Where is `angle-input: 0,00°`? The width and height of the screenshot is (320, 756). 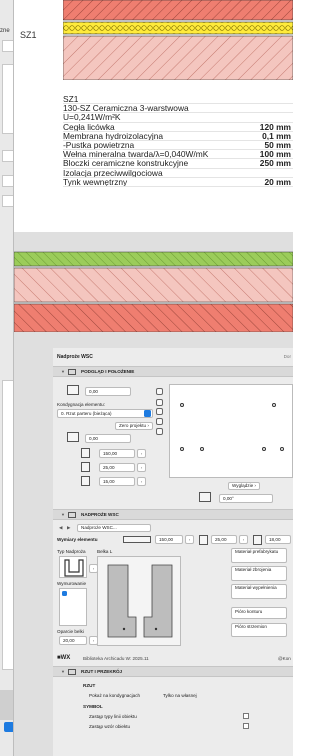
angle-input: 0,00° is located at coordinates (246, 498).